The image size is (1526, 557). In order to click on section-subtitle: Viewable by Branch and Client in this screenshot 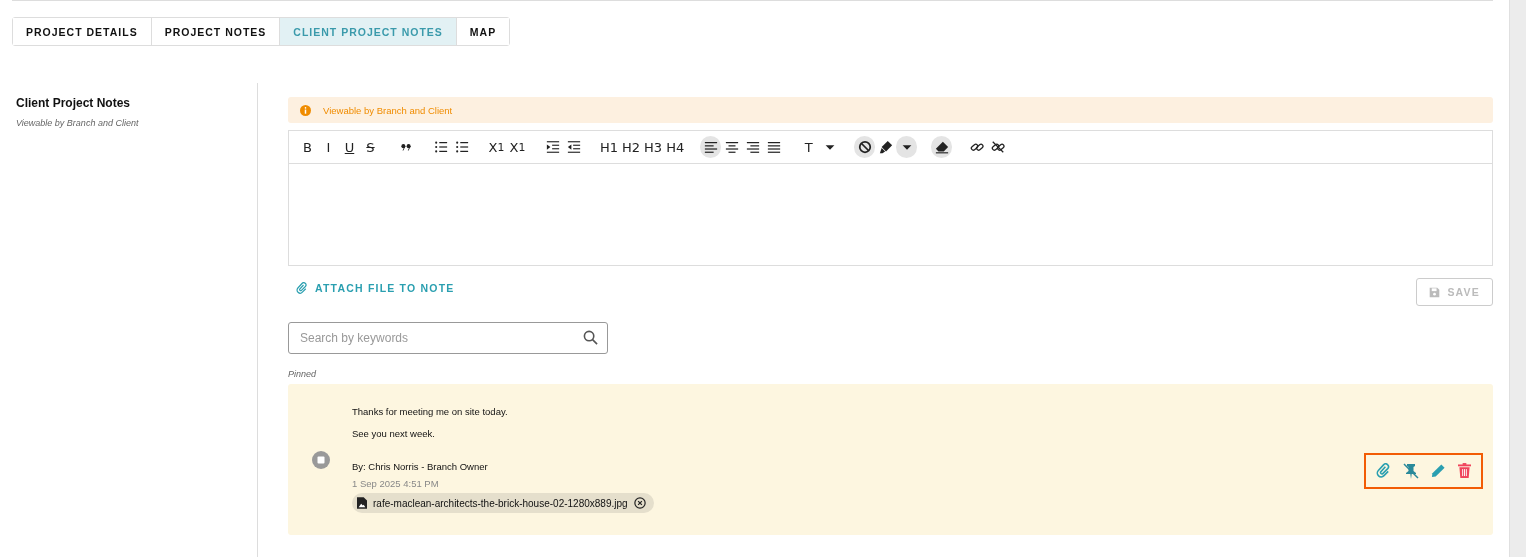, I will do `click(78, 123)`.